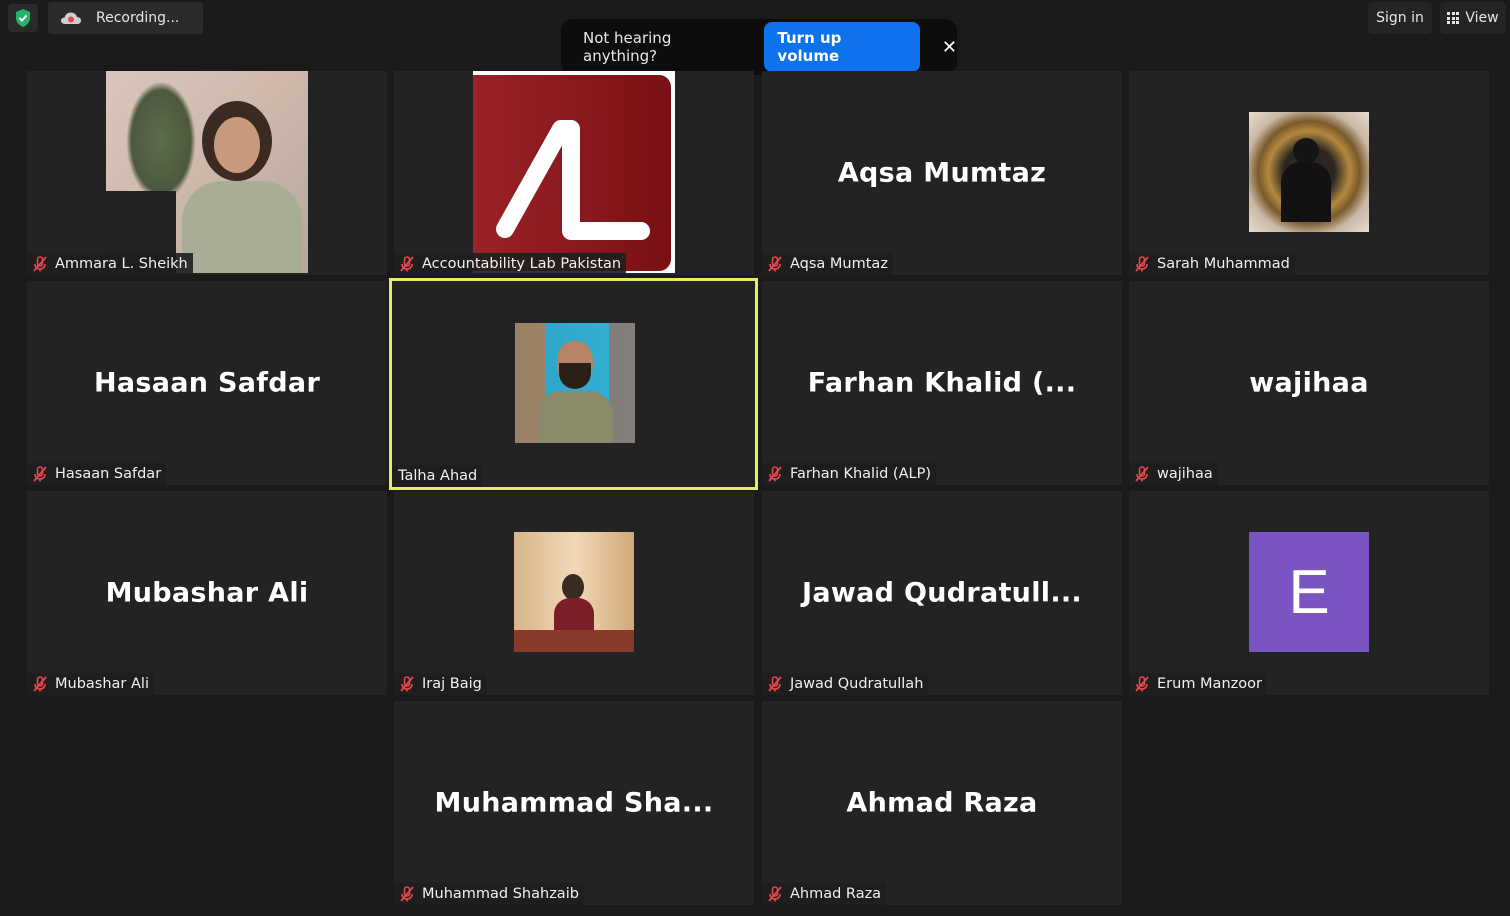 The image size is (1510, 916). I want to click on participant-tile: Jawad Qudratull... Jawad Qudratullah, so click(942, 593).